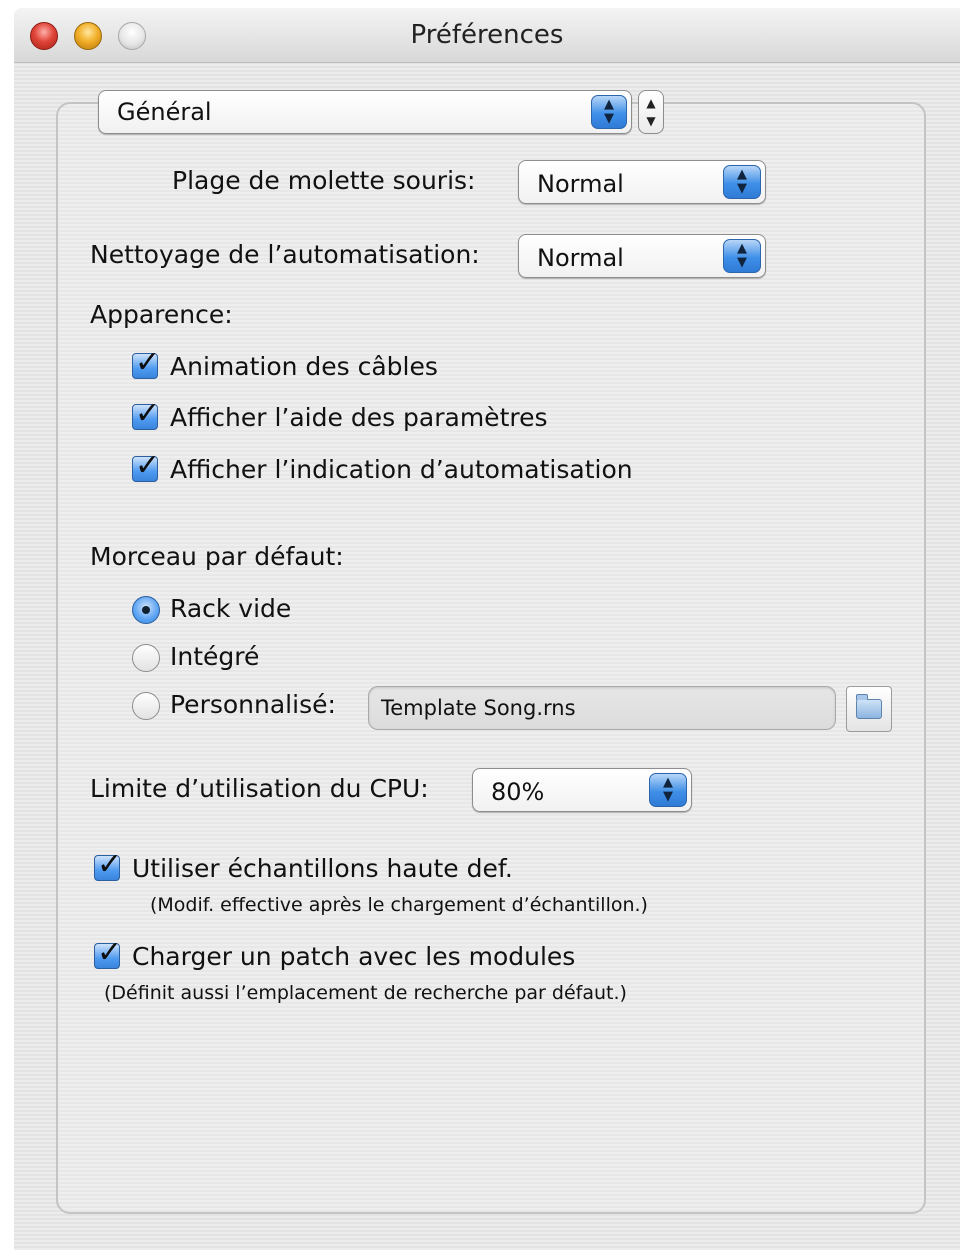 The height and width of the screenshot is (1250, 960). What do you see at coordinates (401, 469) in the screenshot?
I see `automation-indication-label: Afficher l’indication d’automatisation` at bounding box center [401, 469].